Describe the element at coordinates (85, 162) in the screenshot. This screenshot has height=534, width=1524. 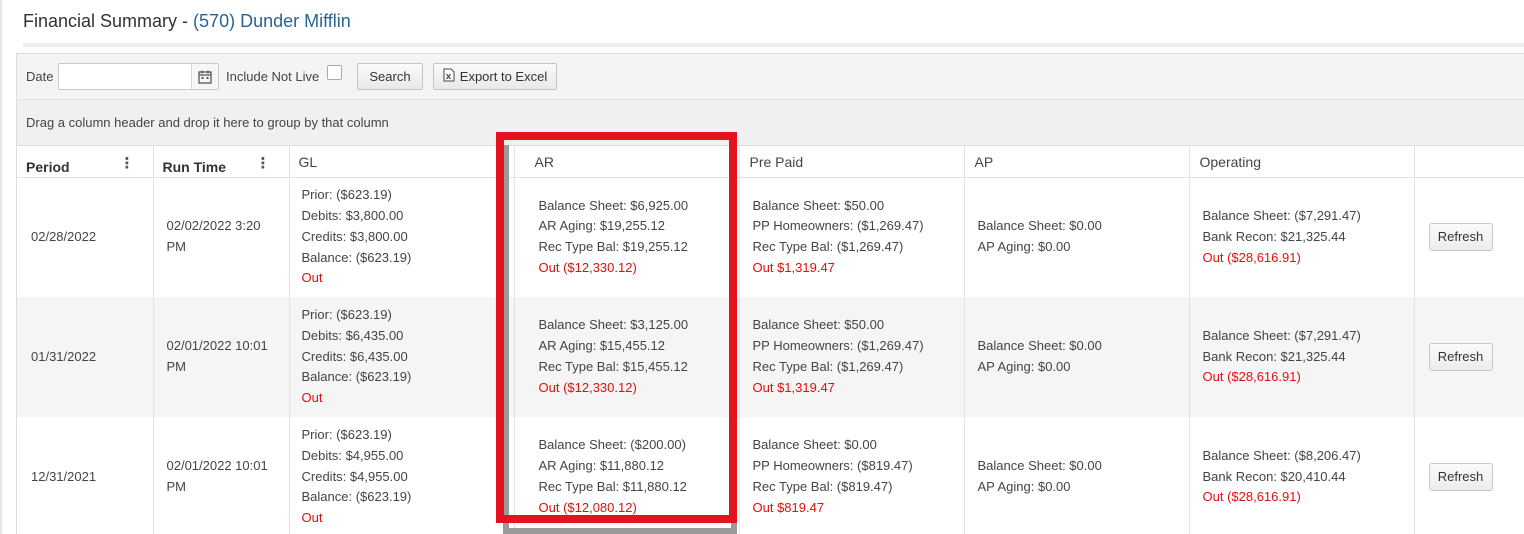
I see `column-header-period: Period ⋮` at that location.